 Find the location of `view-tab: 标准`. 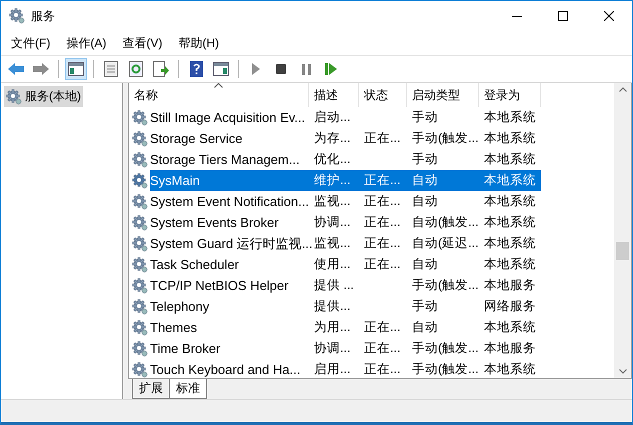

view-tab: 标准 is located at coordinates (188, 389).